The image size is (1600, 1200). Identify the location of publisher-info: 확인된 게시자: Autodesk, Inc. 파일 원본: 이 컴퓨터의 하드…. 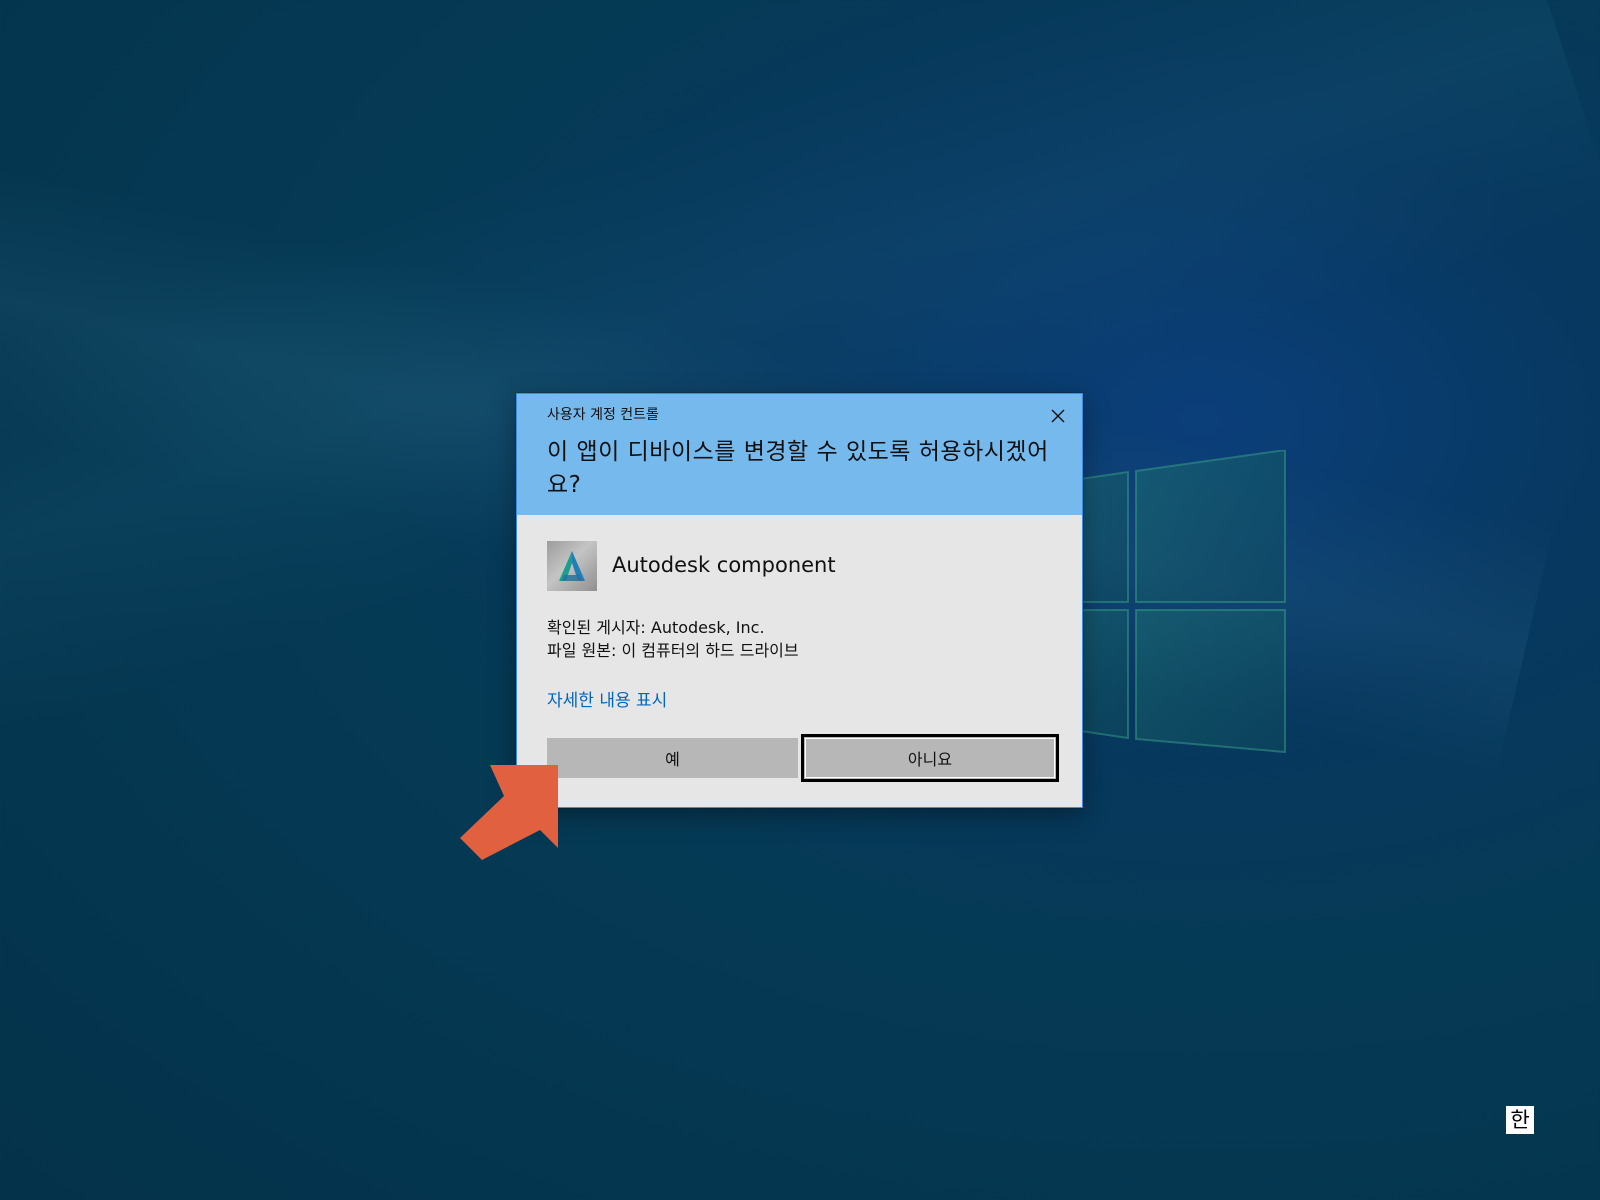
(673, 639).